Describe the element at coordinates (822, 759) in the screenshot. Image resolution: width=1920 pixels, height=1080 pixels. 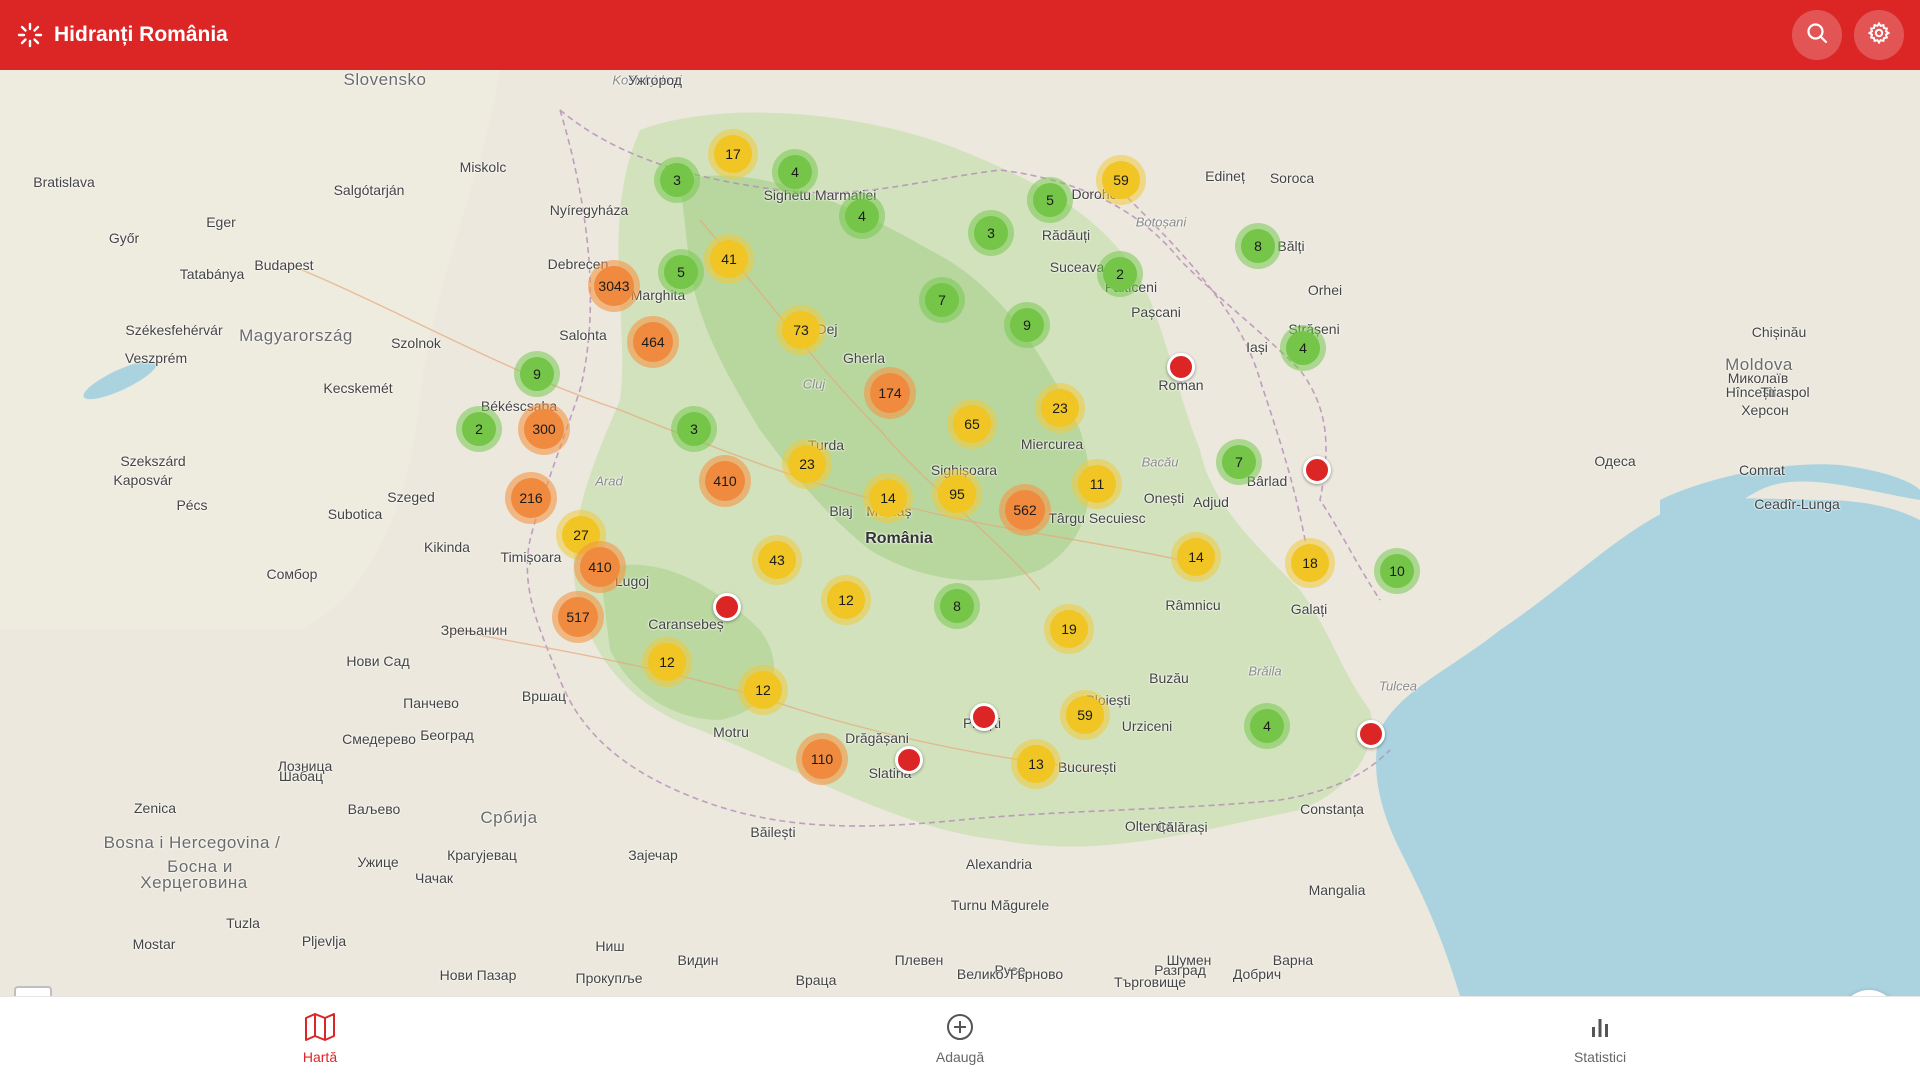
I see `hydrant-cluster-marker: 110` at that location.